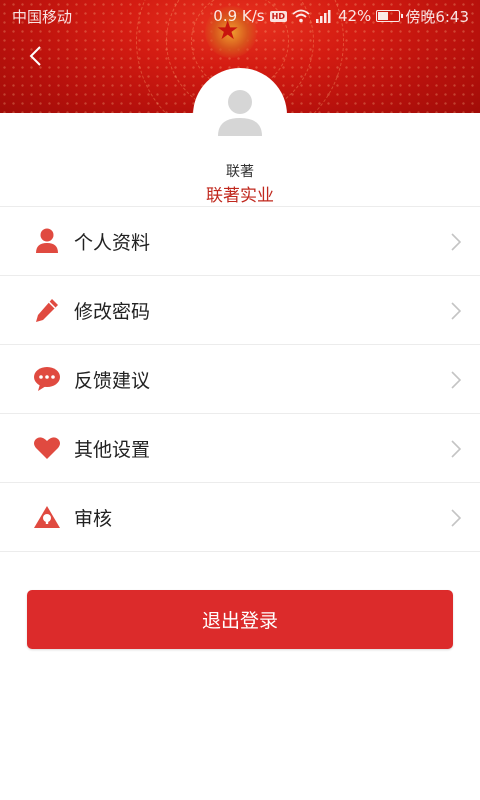 This screenshot has height=800, width=480. What do you see at coordinates (240, 448) in the screenshot?
I see `menu-item-other-settings: 其他设置` at bounding box center [240, 448].